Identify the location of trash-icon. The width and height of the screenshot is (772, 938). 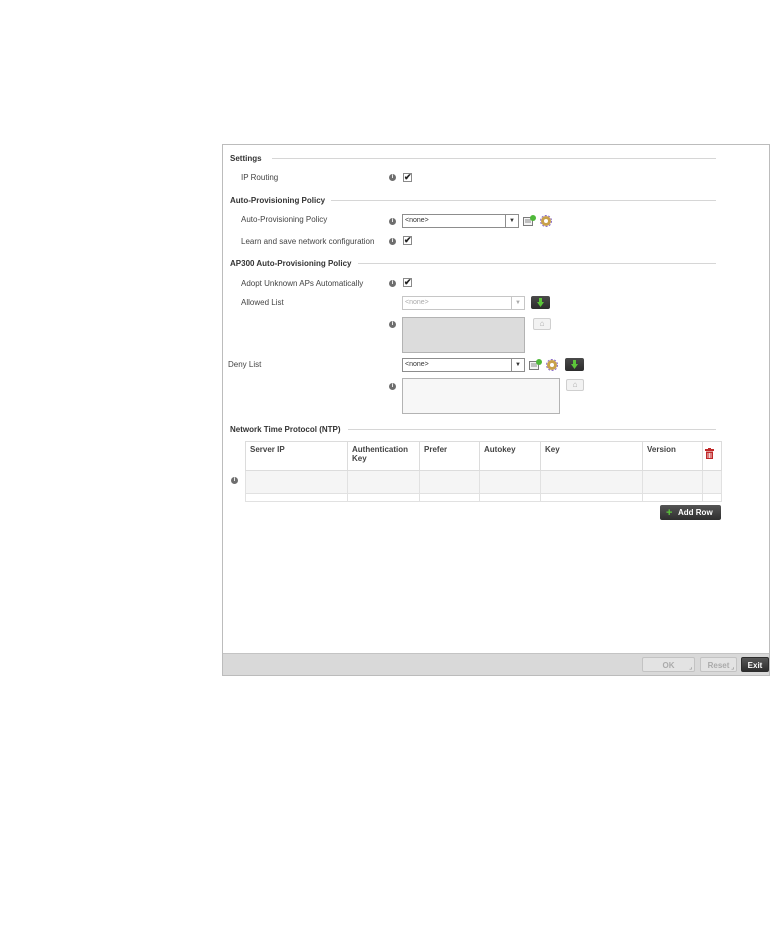
(709, 453).